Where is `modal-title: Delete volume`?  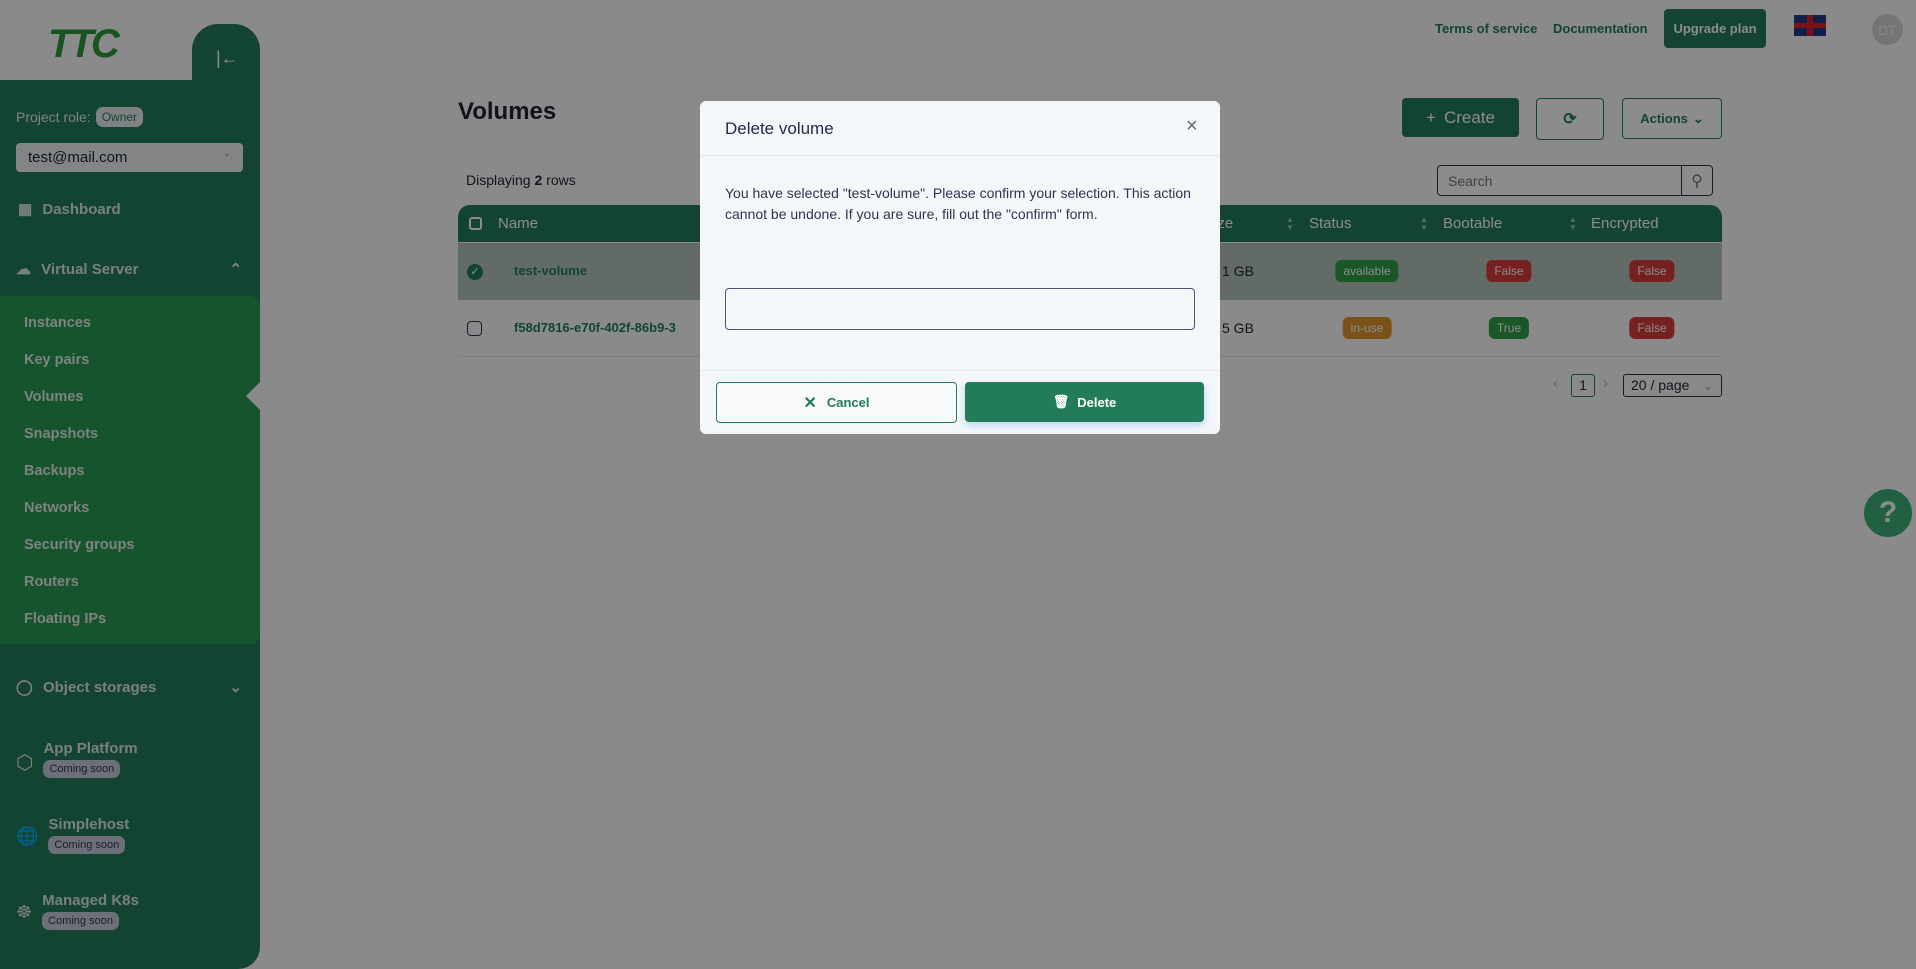
modal-title: Delete volume is located at coordinates (779, 128).